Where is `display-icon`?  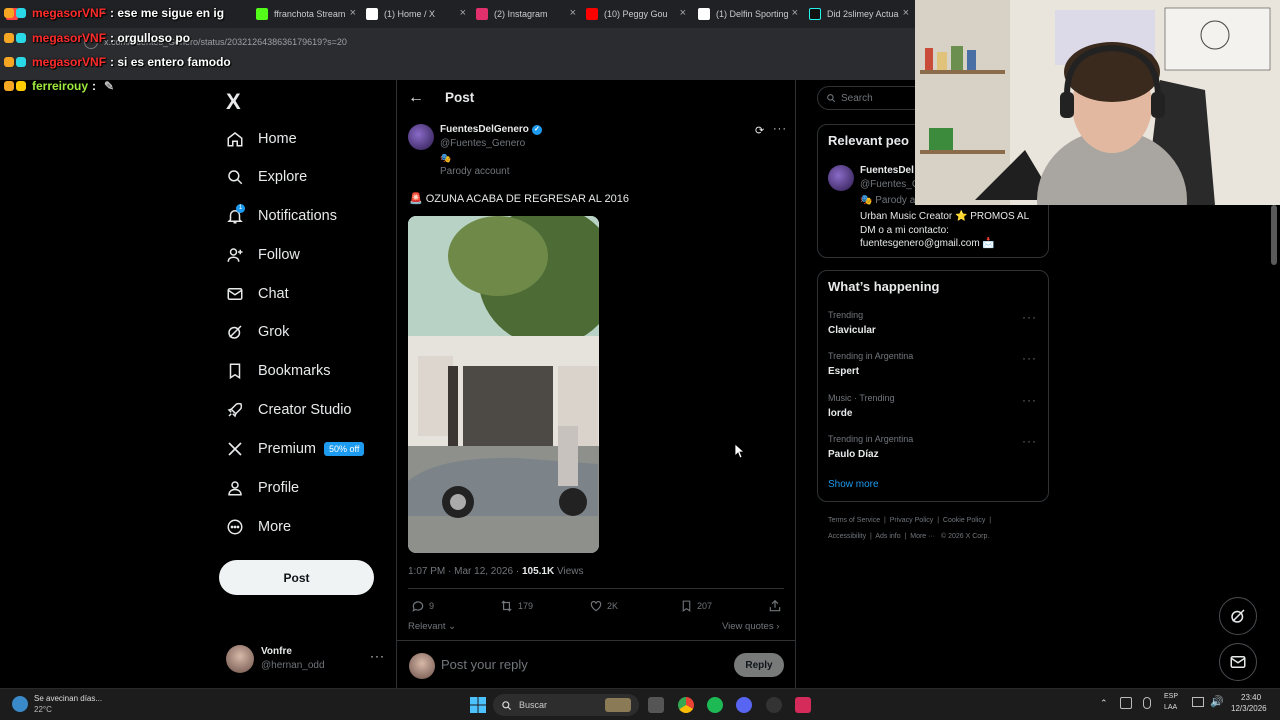 display-icon is located at coordinates (1198, 702).